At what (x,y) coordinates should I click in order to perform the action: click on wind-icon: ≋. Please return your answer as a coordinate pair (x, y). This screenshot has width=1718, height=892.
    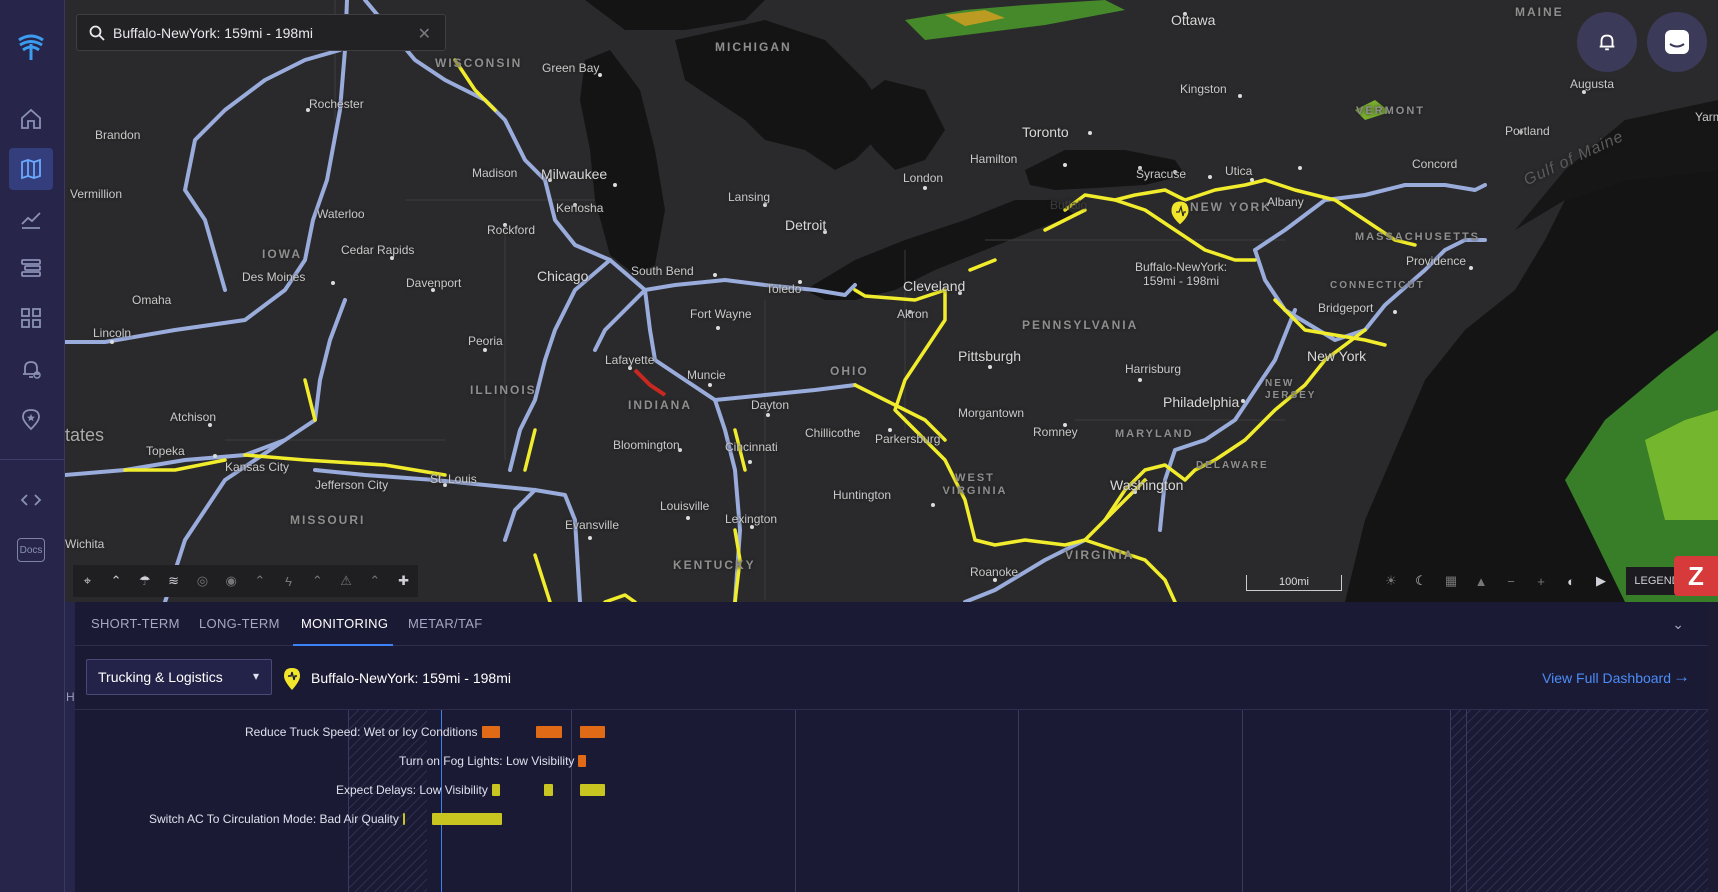
    Looking at the image, I should click on (173, 581).